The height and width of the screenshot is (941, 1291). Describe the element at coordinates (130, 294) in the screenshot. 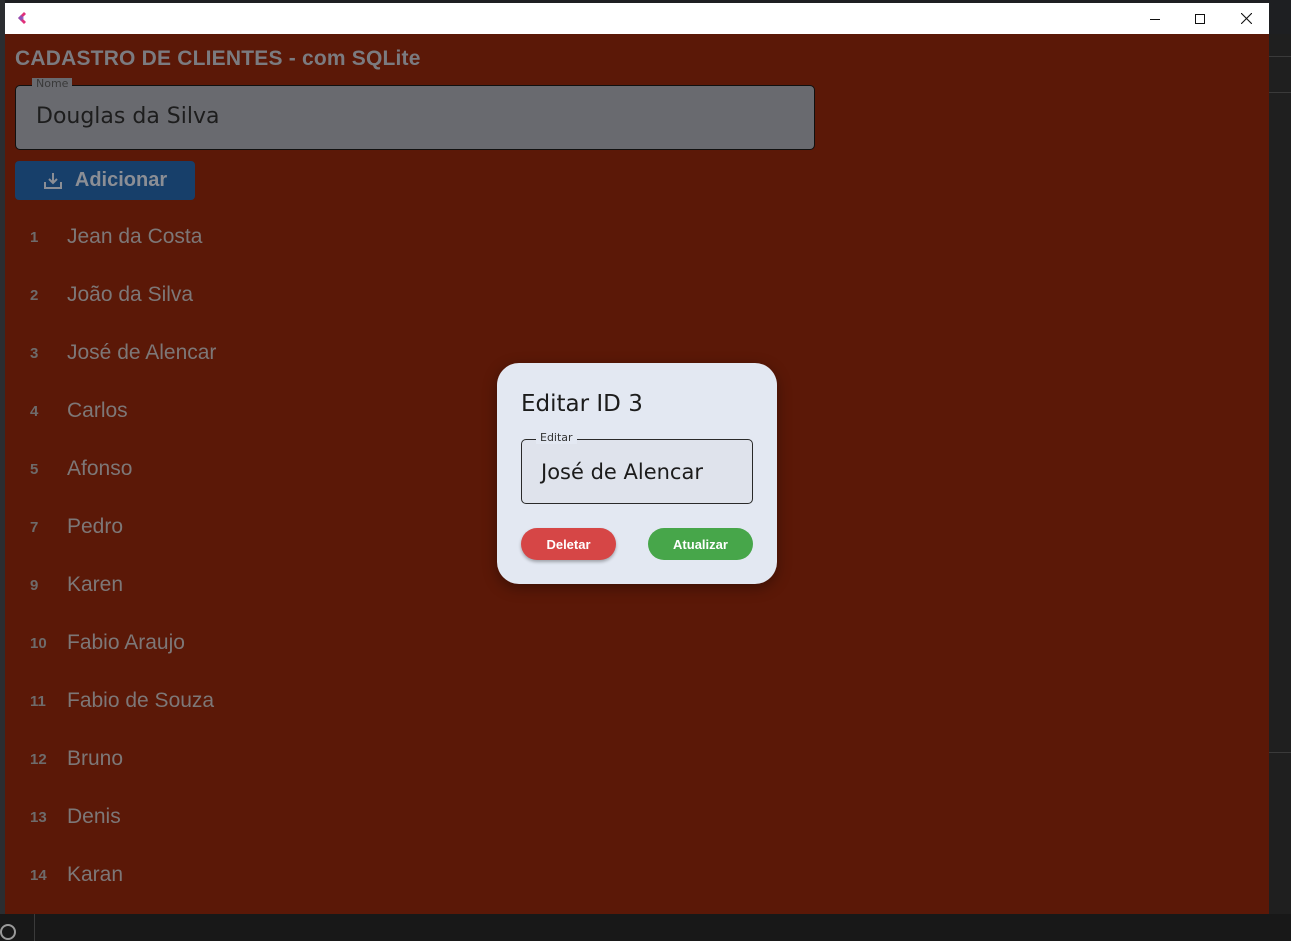

I see `client-name: João da Silva` at that location.